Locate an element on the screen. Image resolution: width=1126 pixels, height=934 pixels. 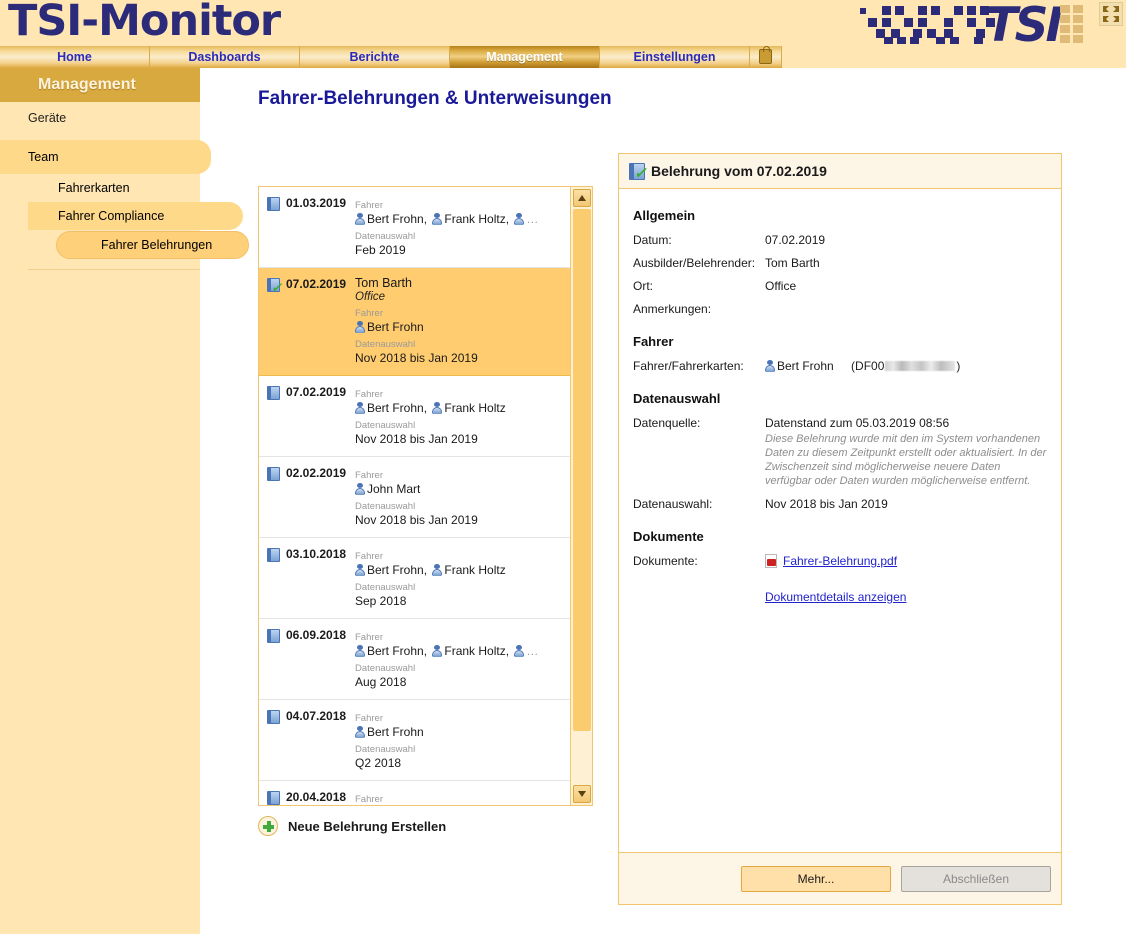
sidebar-item-fahrer-belehrungen: Fahrer Belehrungen is located at coordinates (152, 245).